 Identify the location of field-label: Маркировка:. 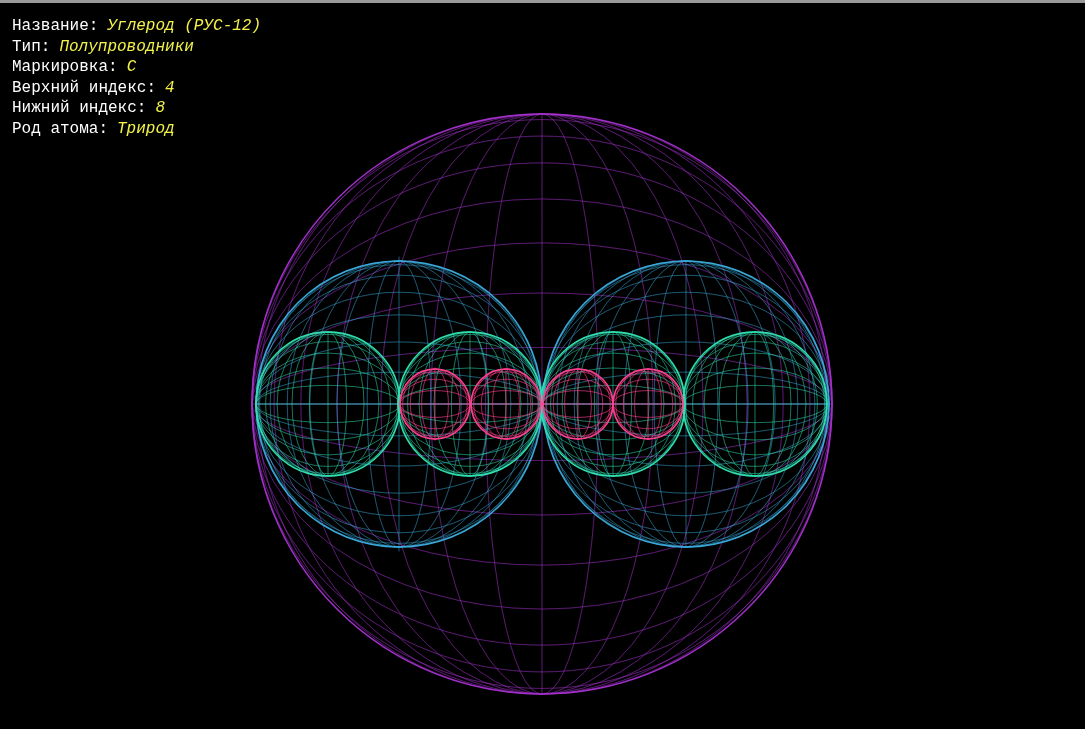
(65, 67).